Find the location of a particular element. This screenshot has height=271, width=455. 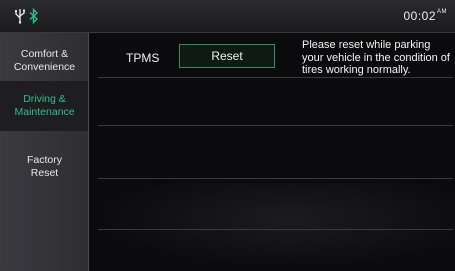

sidebar-item-factory-reset: Factory Reset is located at coordinates (44, 167).